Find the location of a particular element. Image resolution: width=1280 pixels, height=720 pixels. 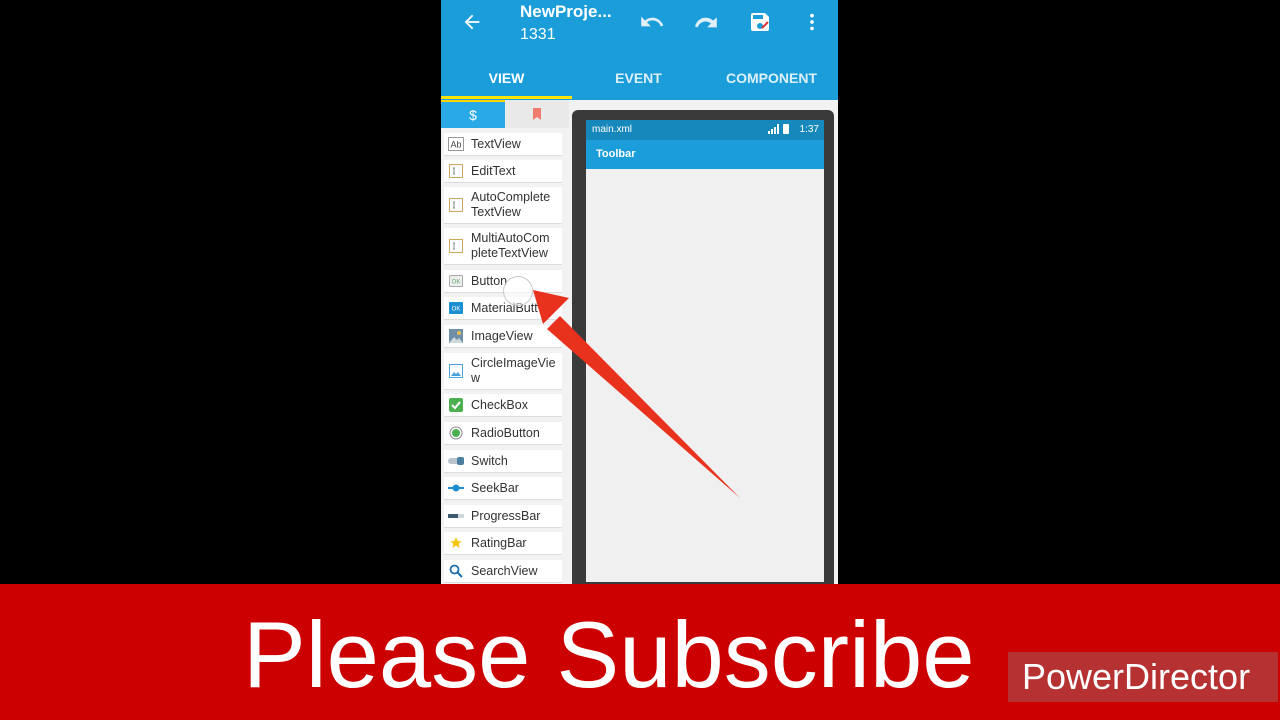

powerdirector-watermark: PowerDirector is located at coordinates (1143, 677).